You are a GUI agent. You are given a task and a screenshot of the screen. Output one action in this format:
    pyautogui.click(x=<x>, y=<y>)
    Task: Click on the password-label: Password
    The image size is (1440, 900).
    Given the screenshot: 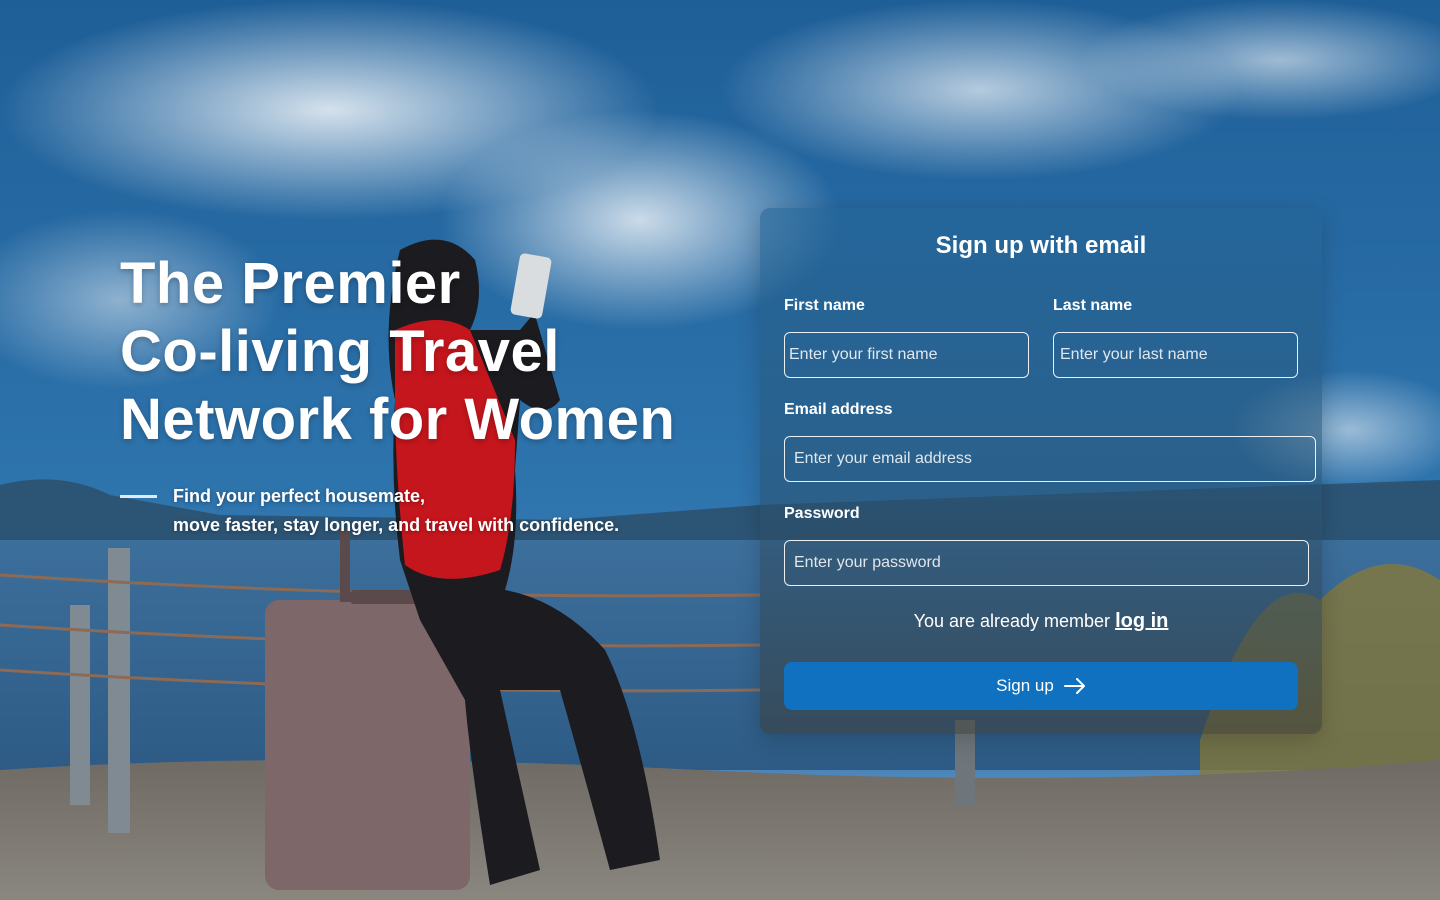 What is the action you would take?
    pyautogui.click(x=822, y=513)
    